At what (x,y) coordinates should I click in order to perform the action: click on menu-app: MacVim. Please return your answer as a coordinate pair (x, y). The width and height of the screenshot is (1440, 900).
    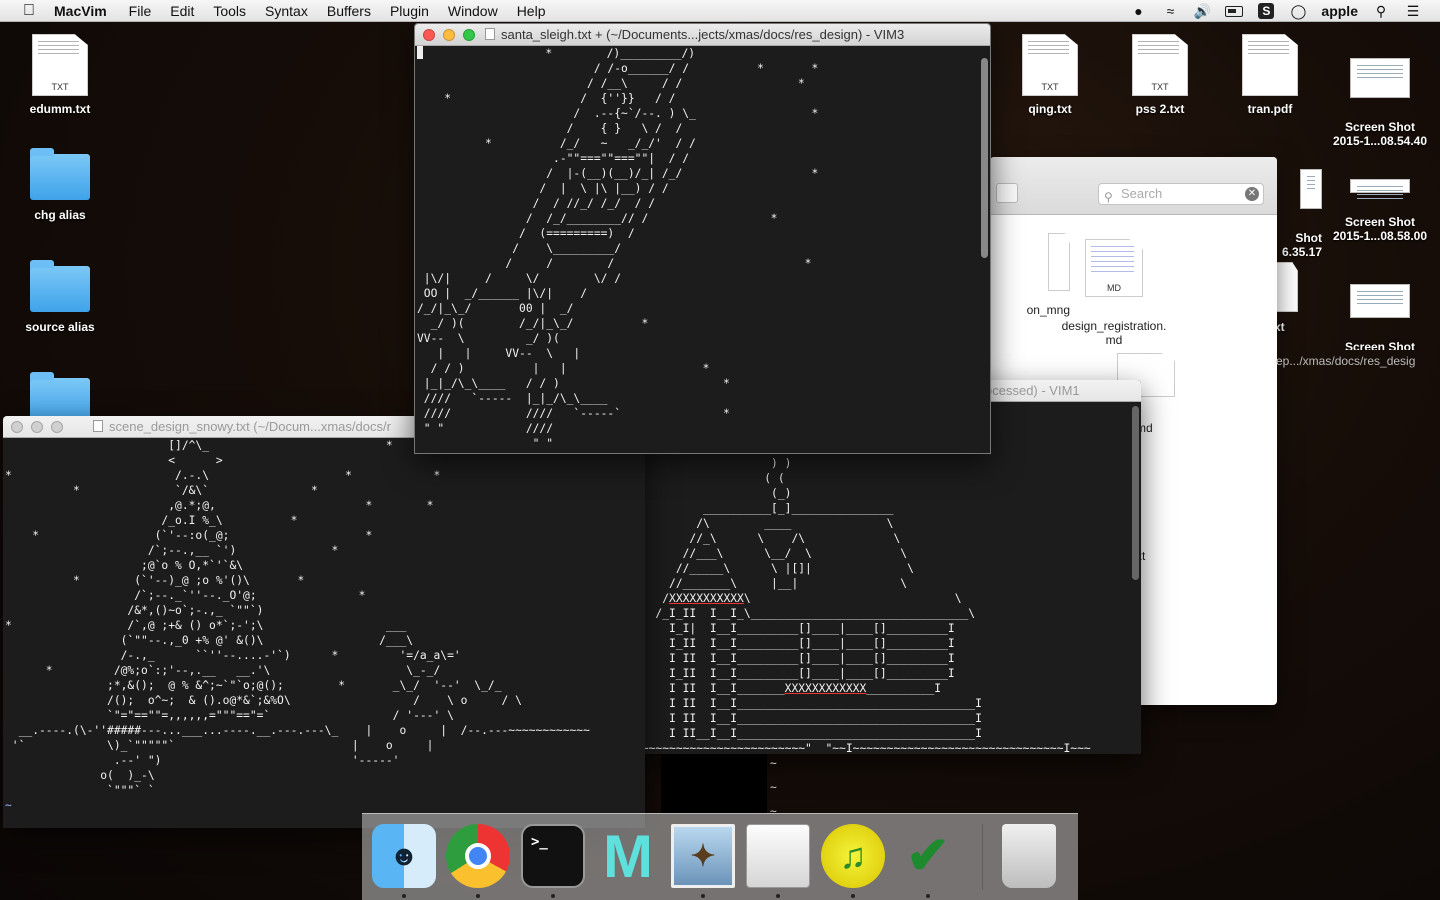
    Looking at the image, I should click on (80, 11).